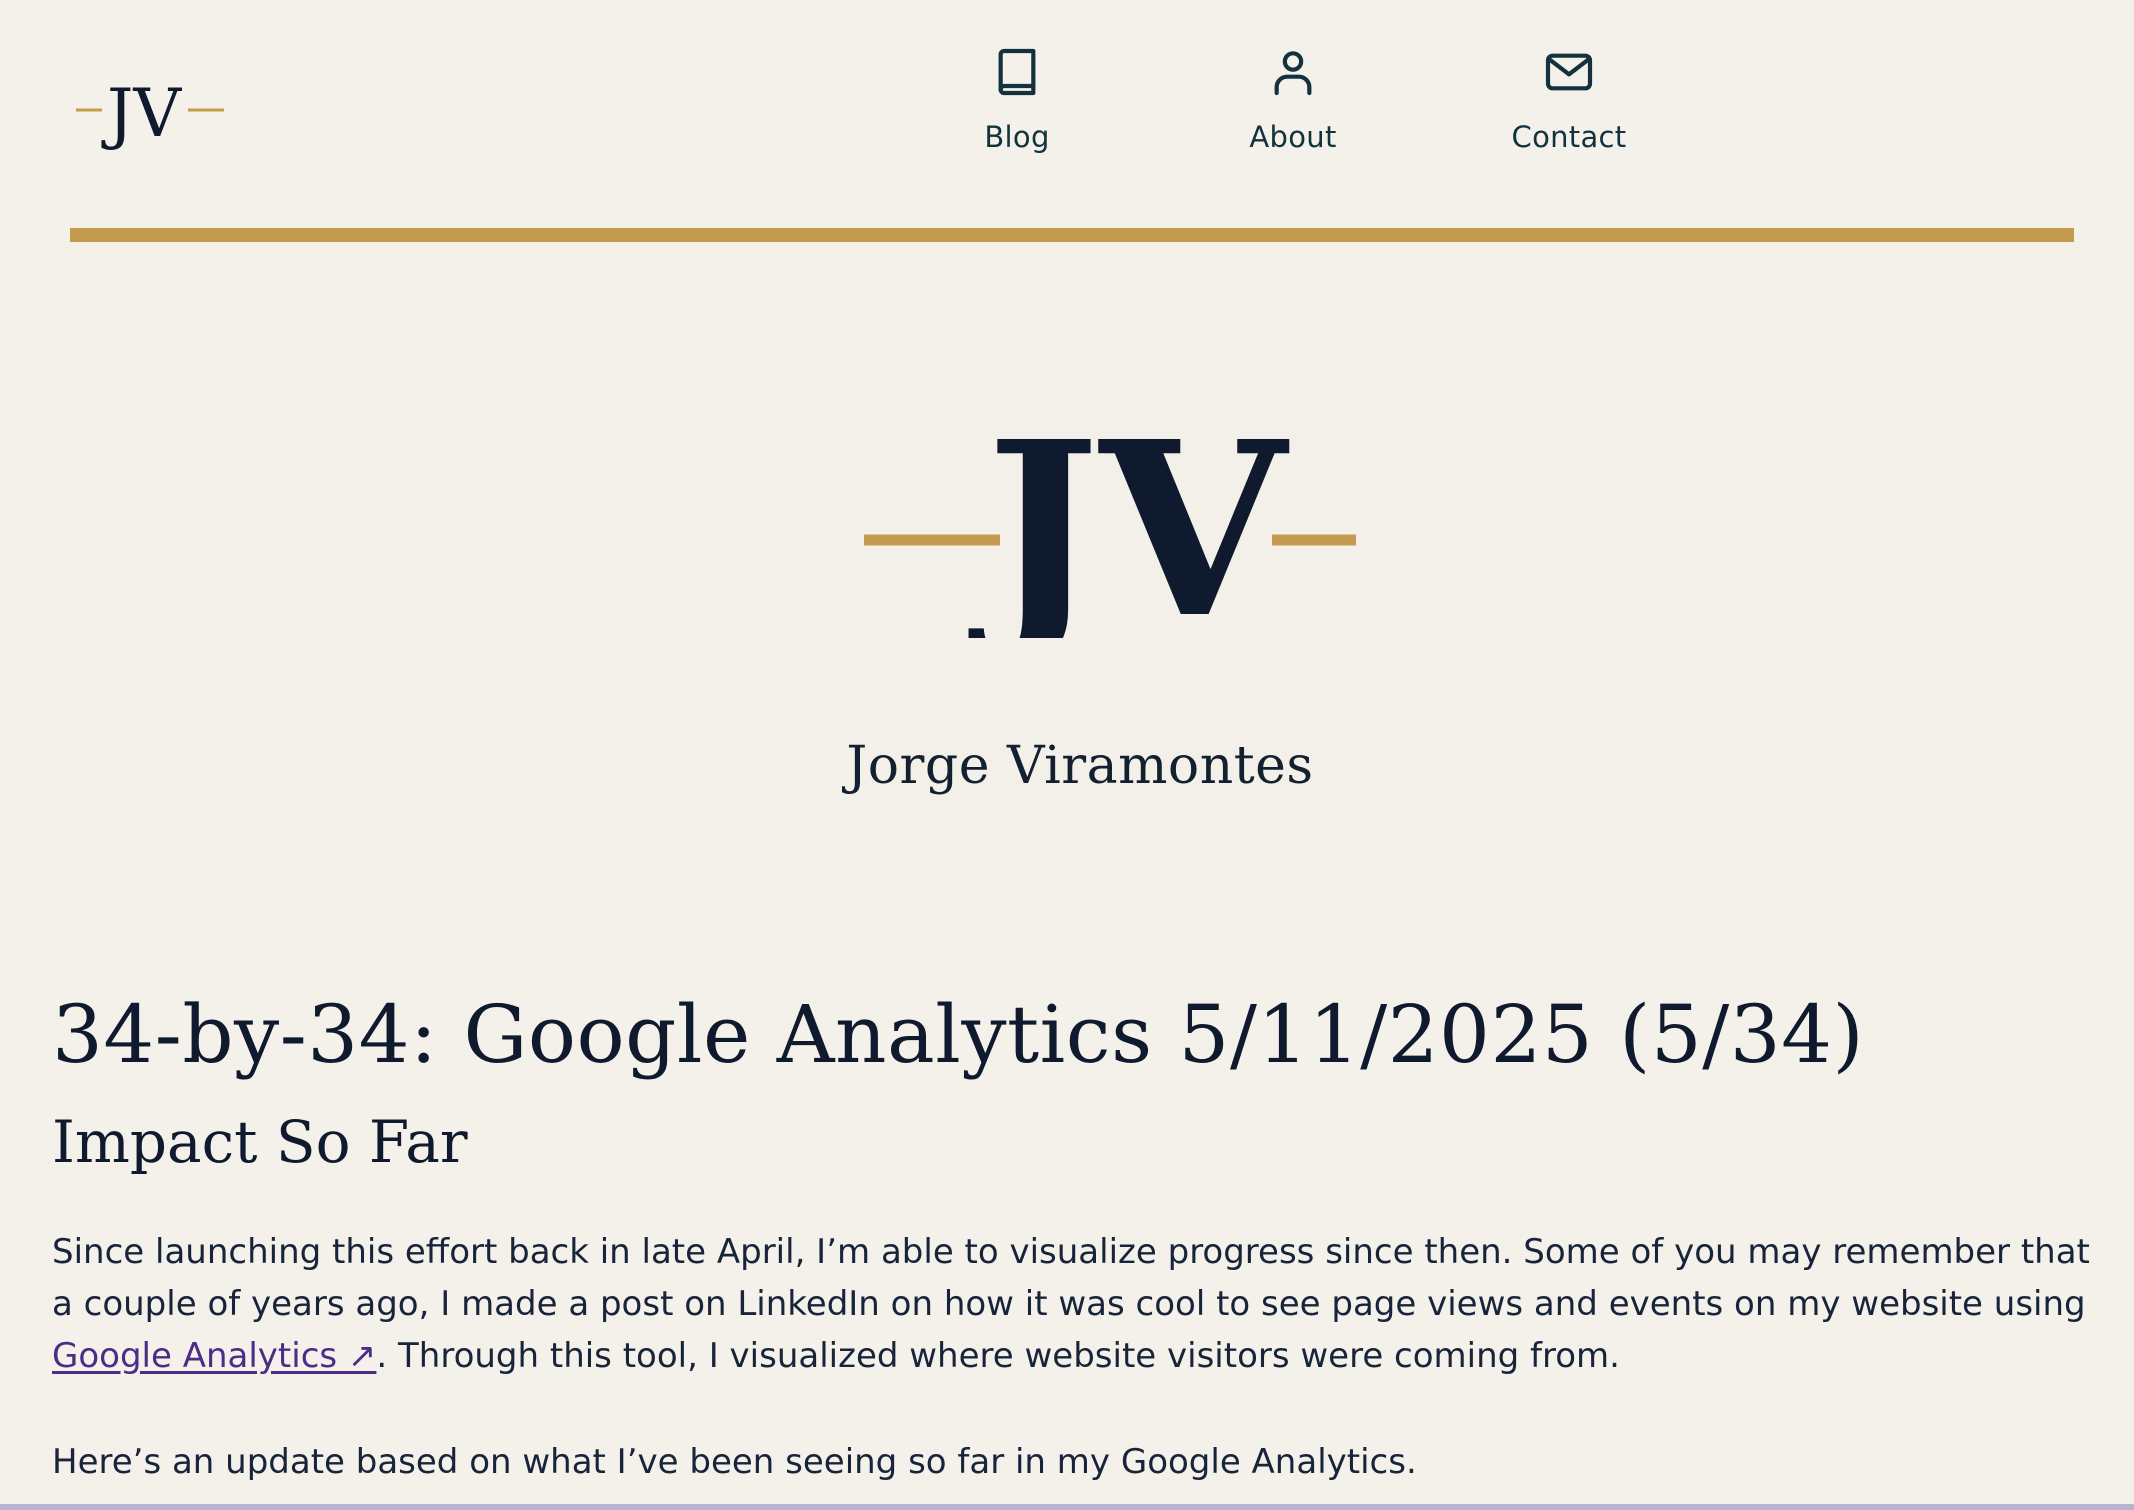 The image size is (2134, 1510). I want to click on hero-logo: JV, so click(1110, 533).